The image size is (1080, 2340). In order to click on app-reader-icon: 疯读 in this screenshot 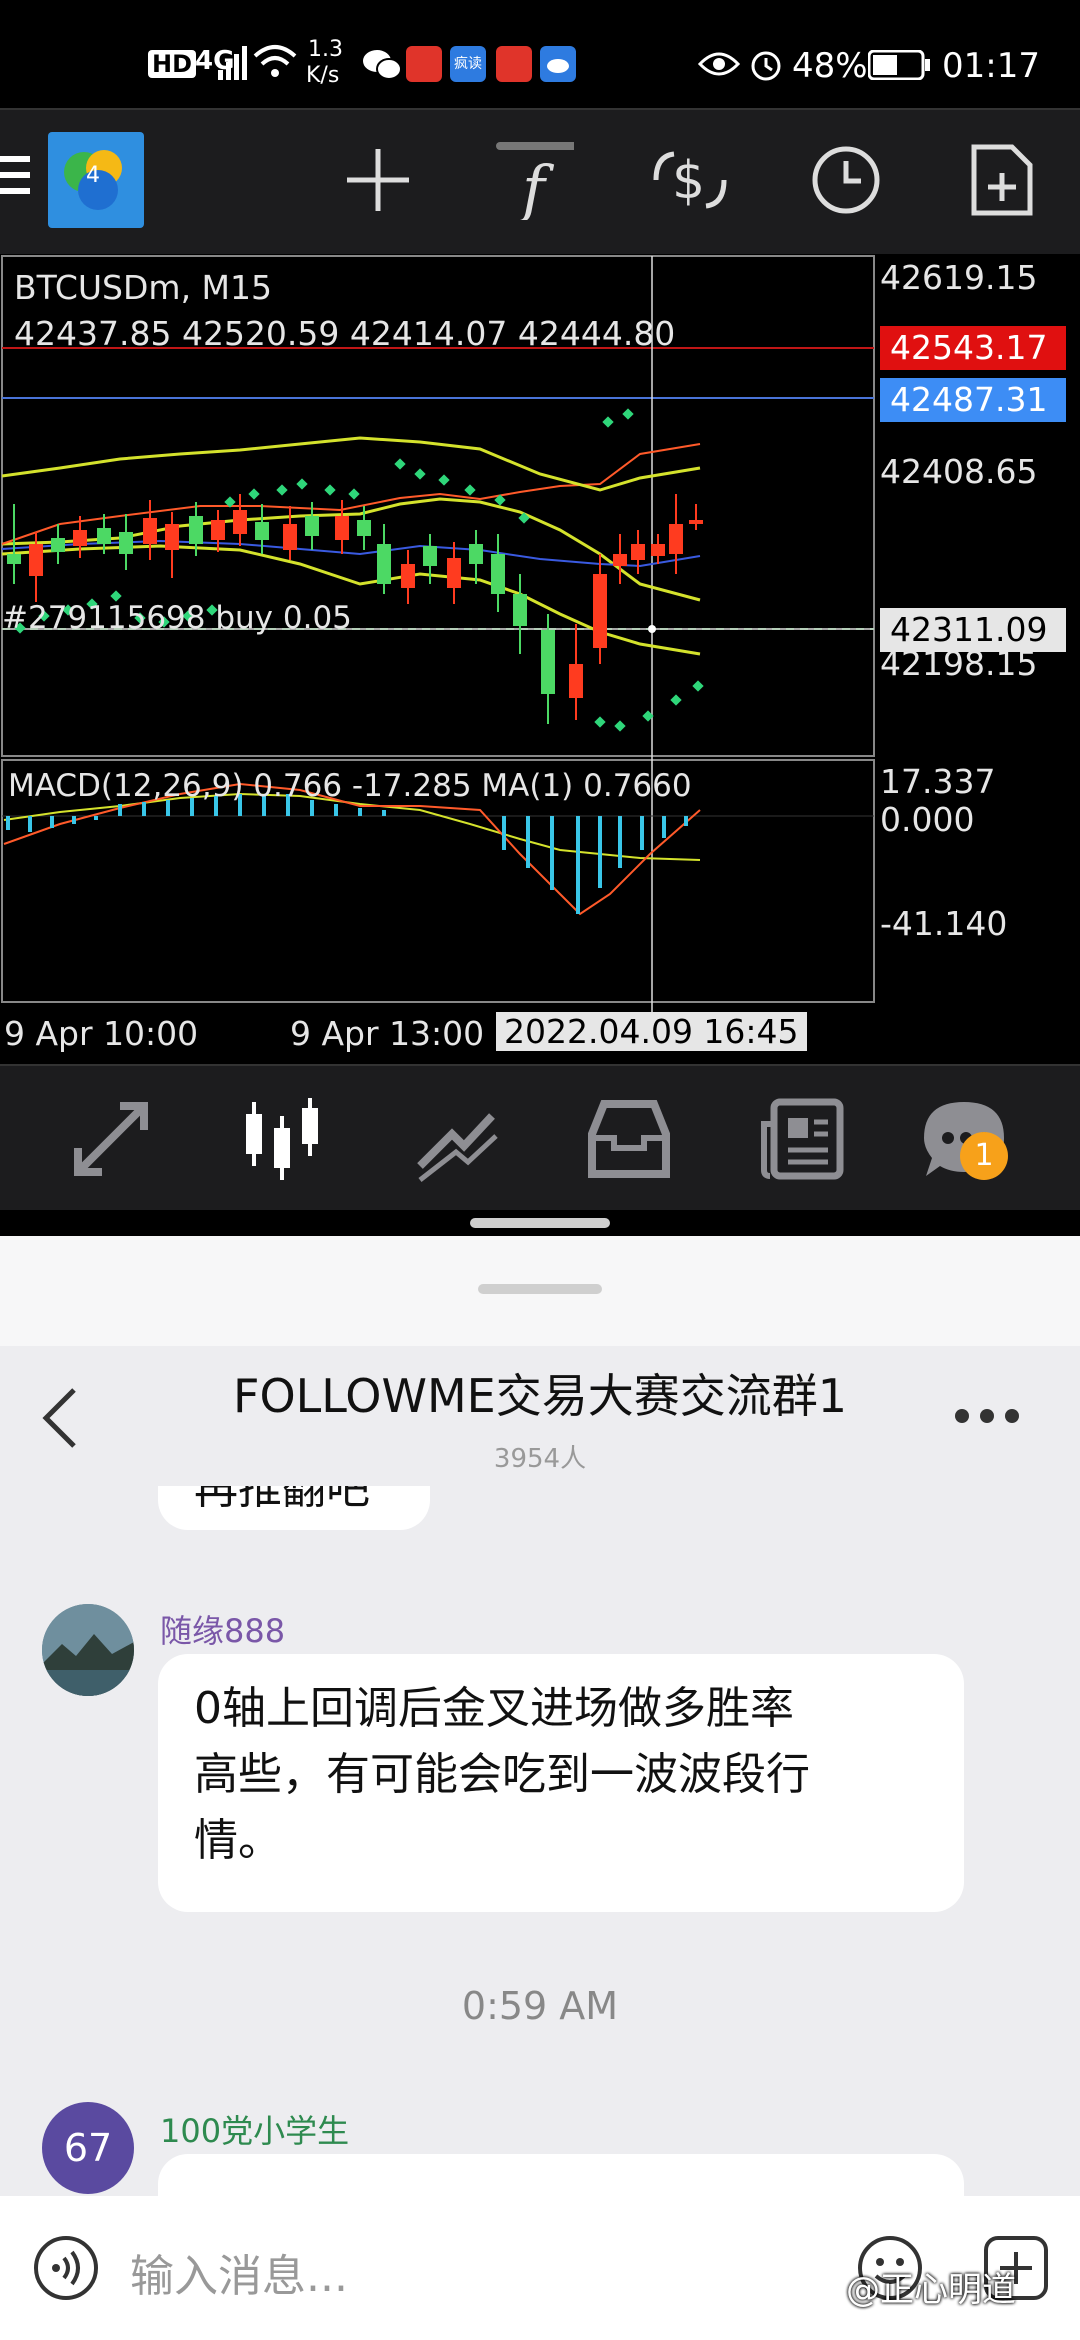, I will do `click(468, 64)`.